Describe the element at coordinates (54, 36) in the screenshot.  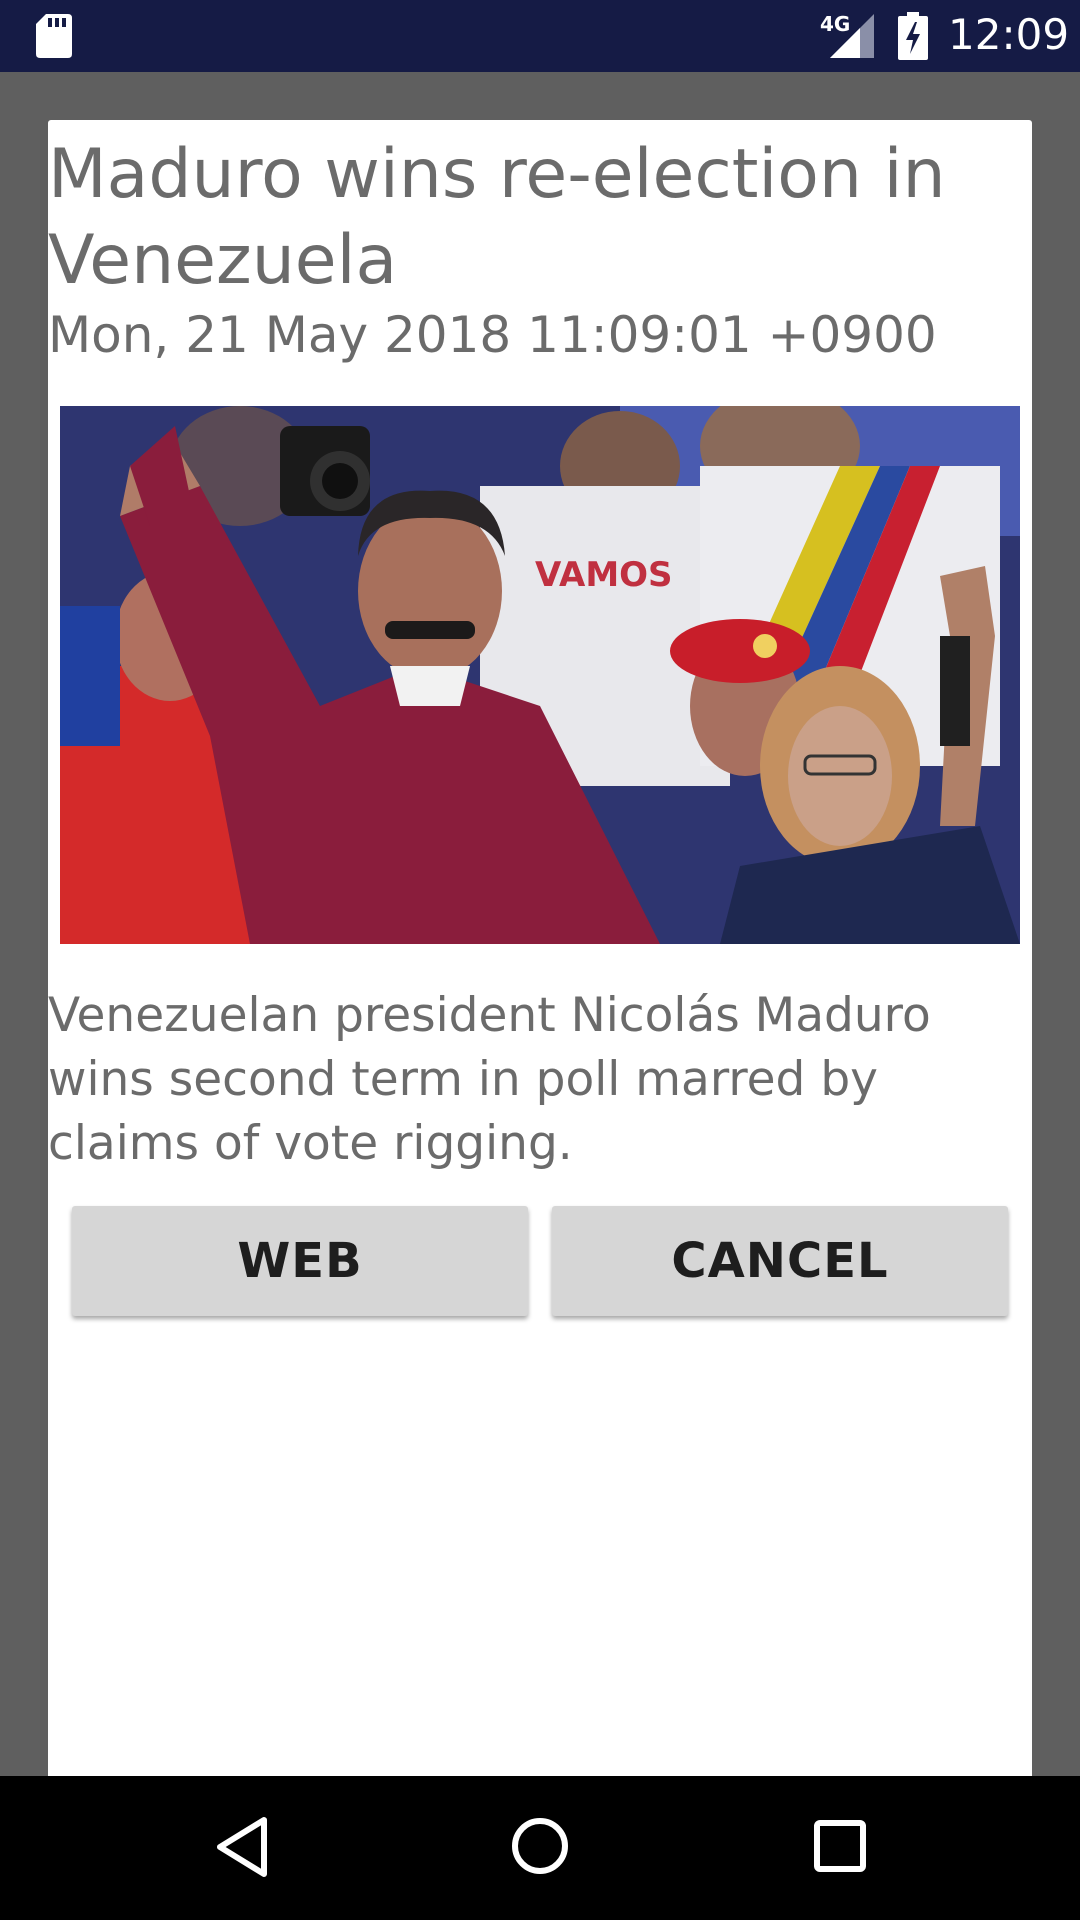
I see `sd-card-icon` at that location.